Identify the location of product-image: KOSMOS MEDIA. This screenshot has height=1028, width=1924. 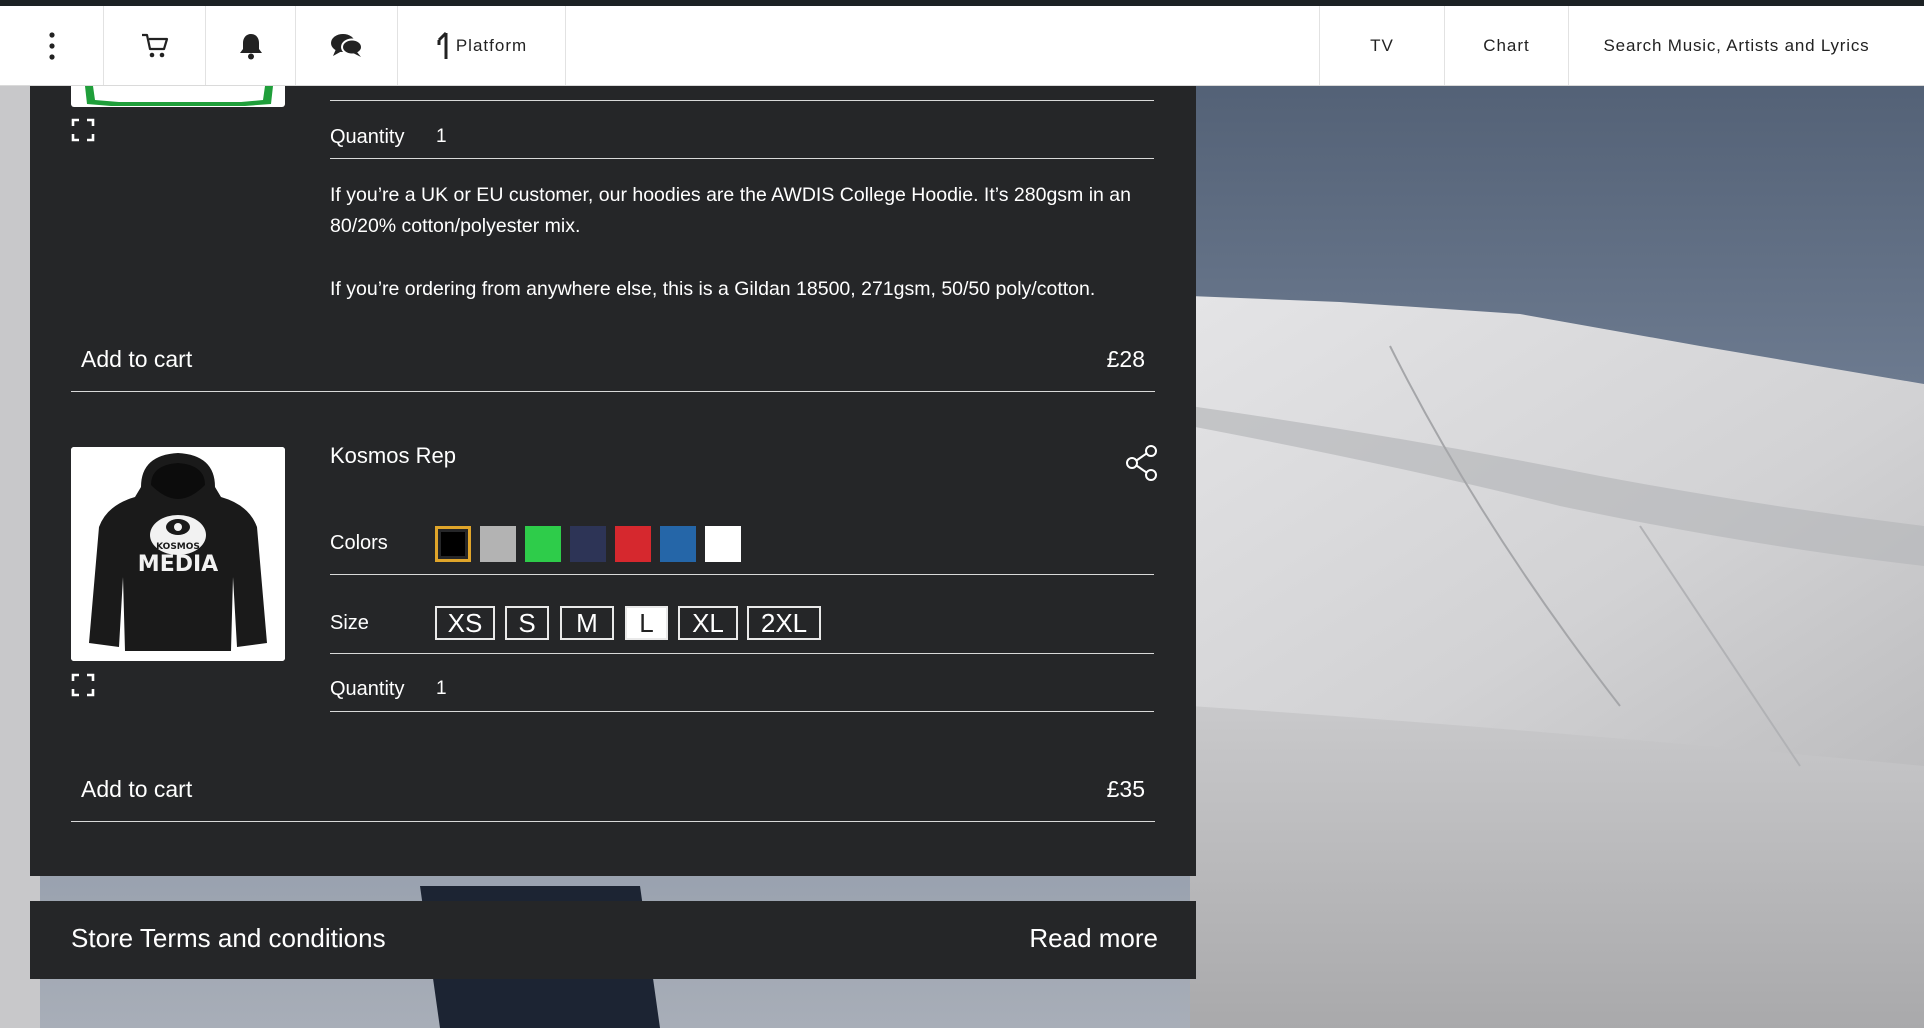
(178, 554).